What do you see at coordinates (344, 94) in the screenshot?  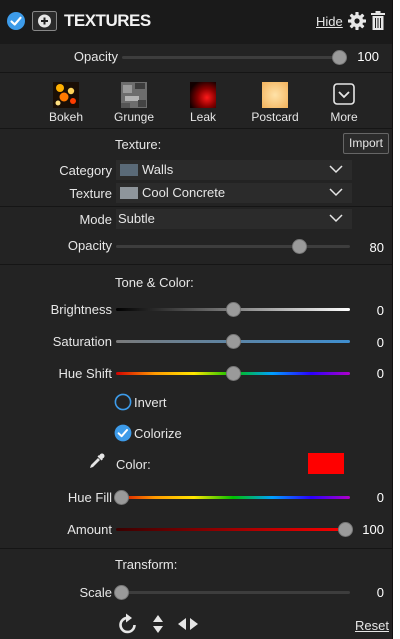 I see `chevron-down-box-icon` at bounding box center [344, 94].